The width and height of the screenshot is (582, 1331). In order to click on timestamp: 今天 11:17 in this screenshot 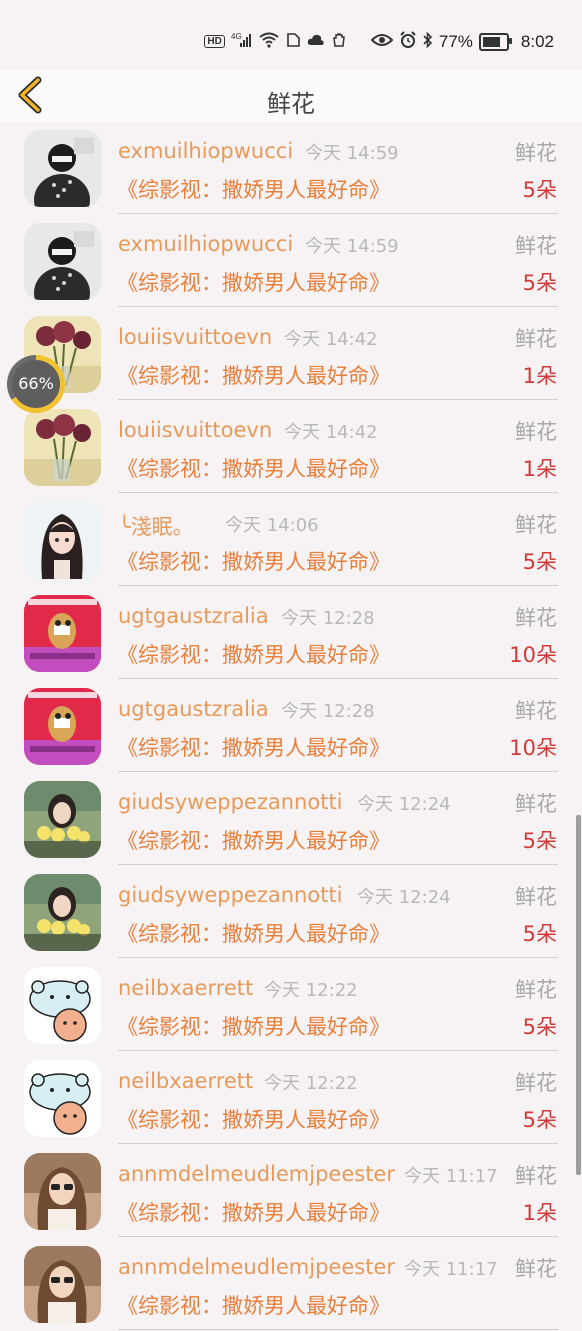, I will do `click(451, 1176)`.